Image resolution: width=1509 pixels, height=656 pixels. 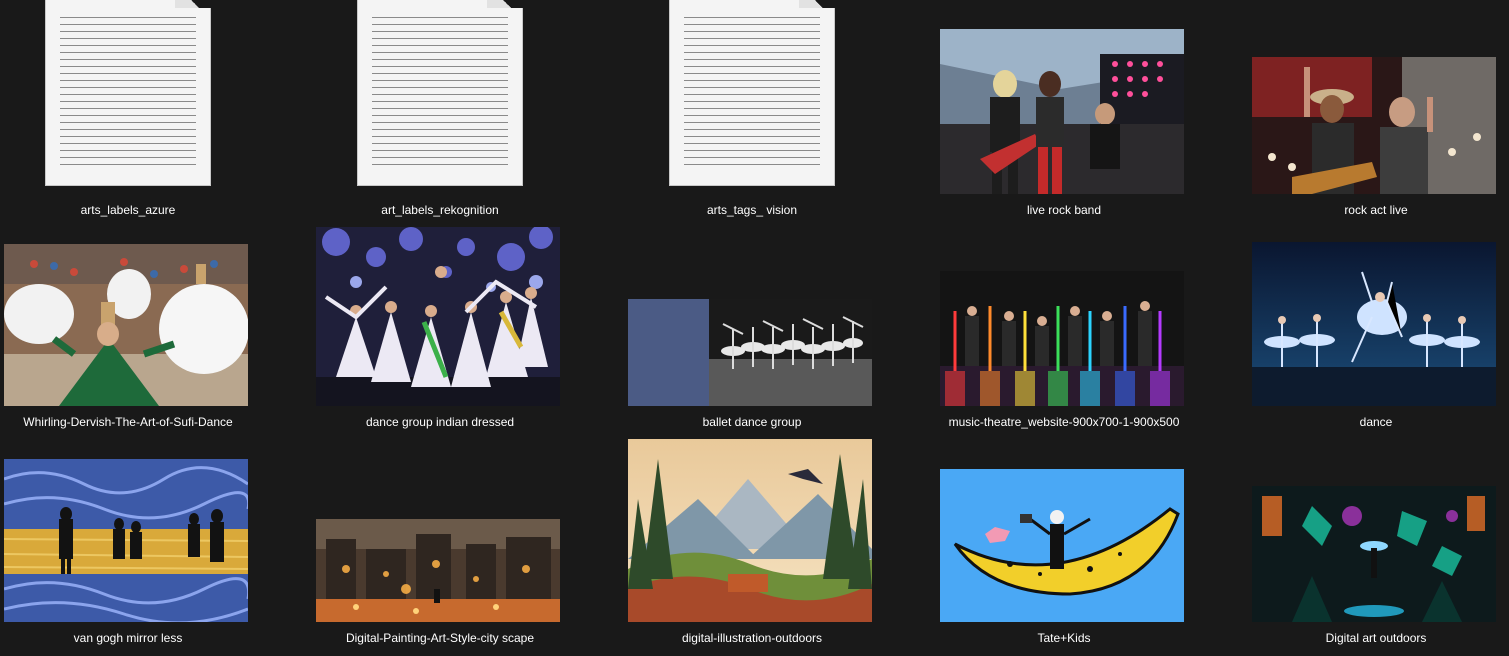 I want to click on file-name-label: van gogh mirror less, so click(x=128, y=638).